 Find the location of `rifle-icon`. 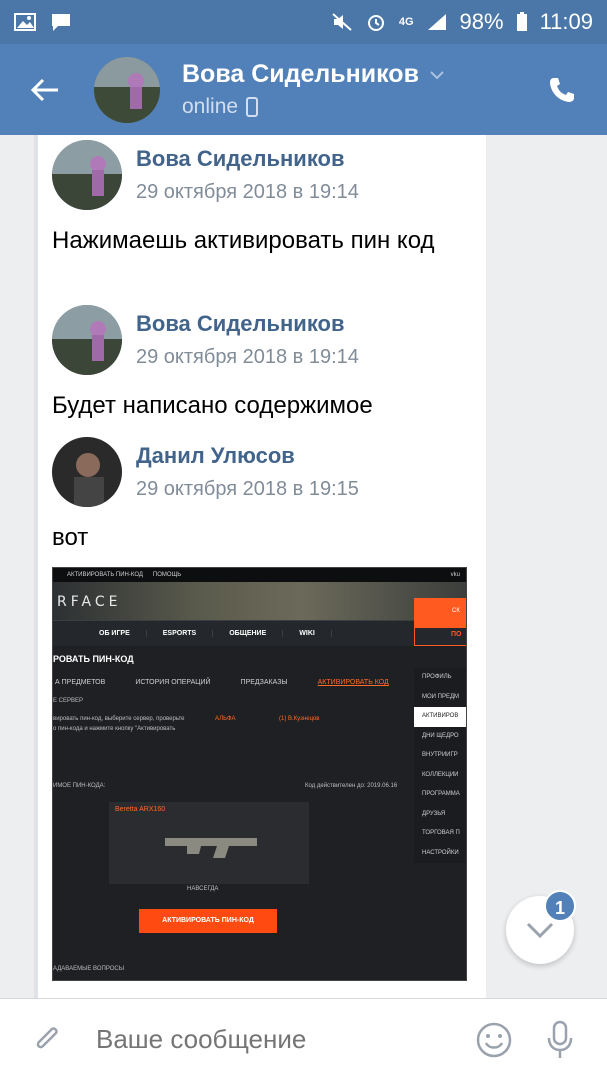

rifle-icon is located at coordinates (211, 848).